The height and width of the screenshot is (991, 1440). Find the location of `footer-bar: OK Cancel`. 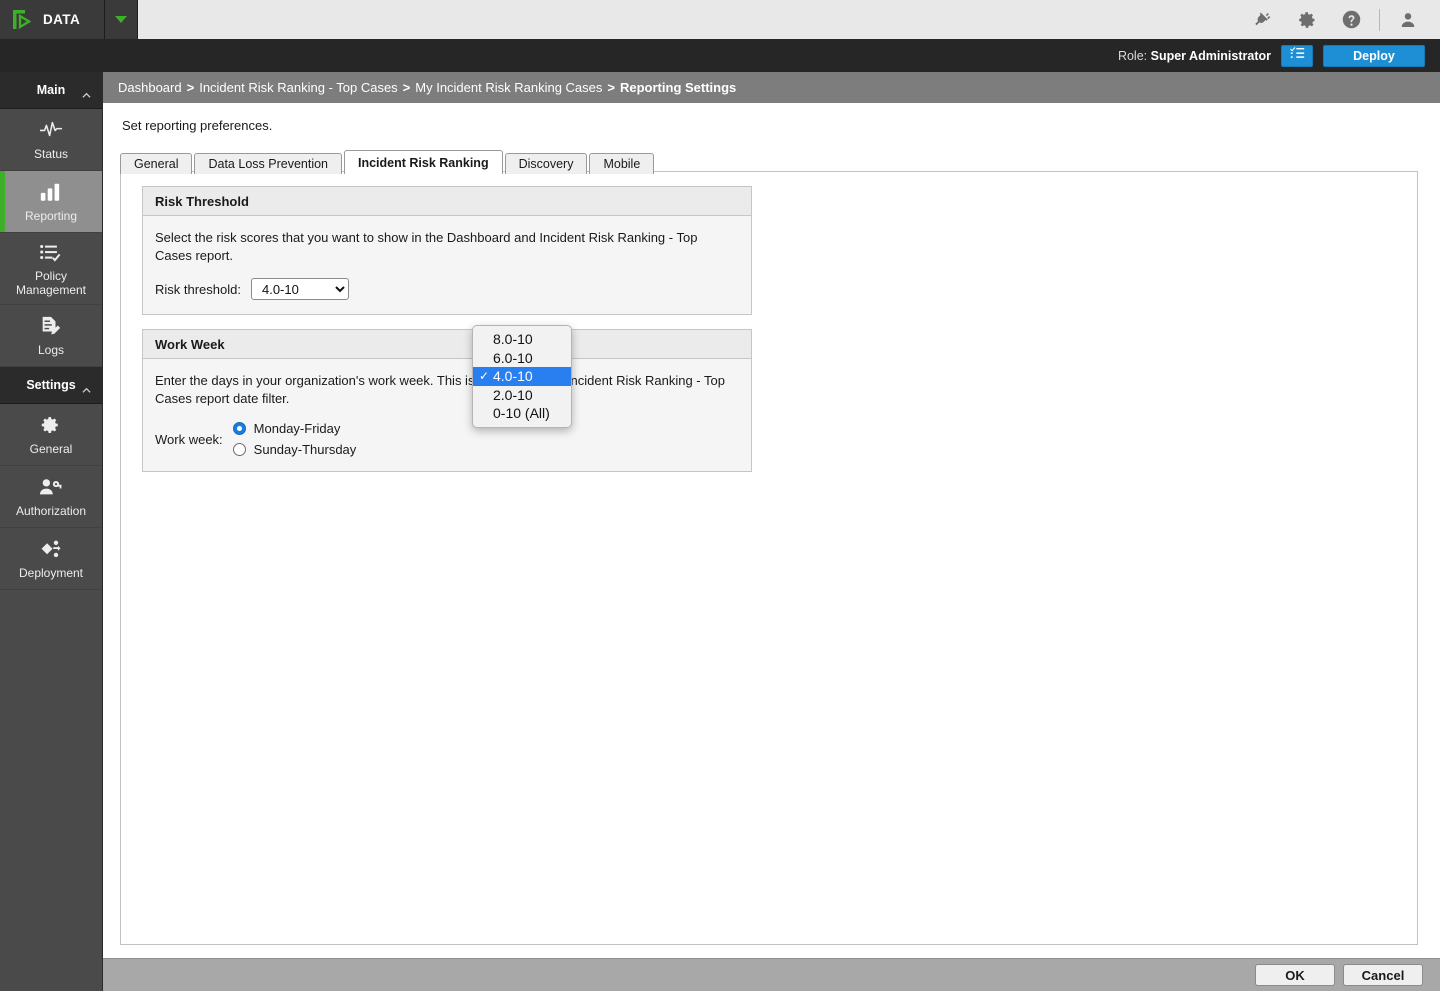

footer-bar: OK Cancel is located at coordinates (771, 974).